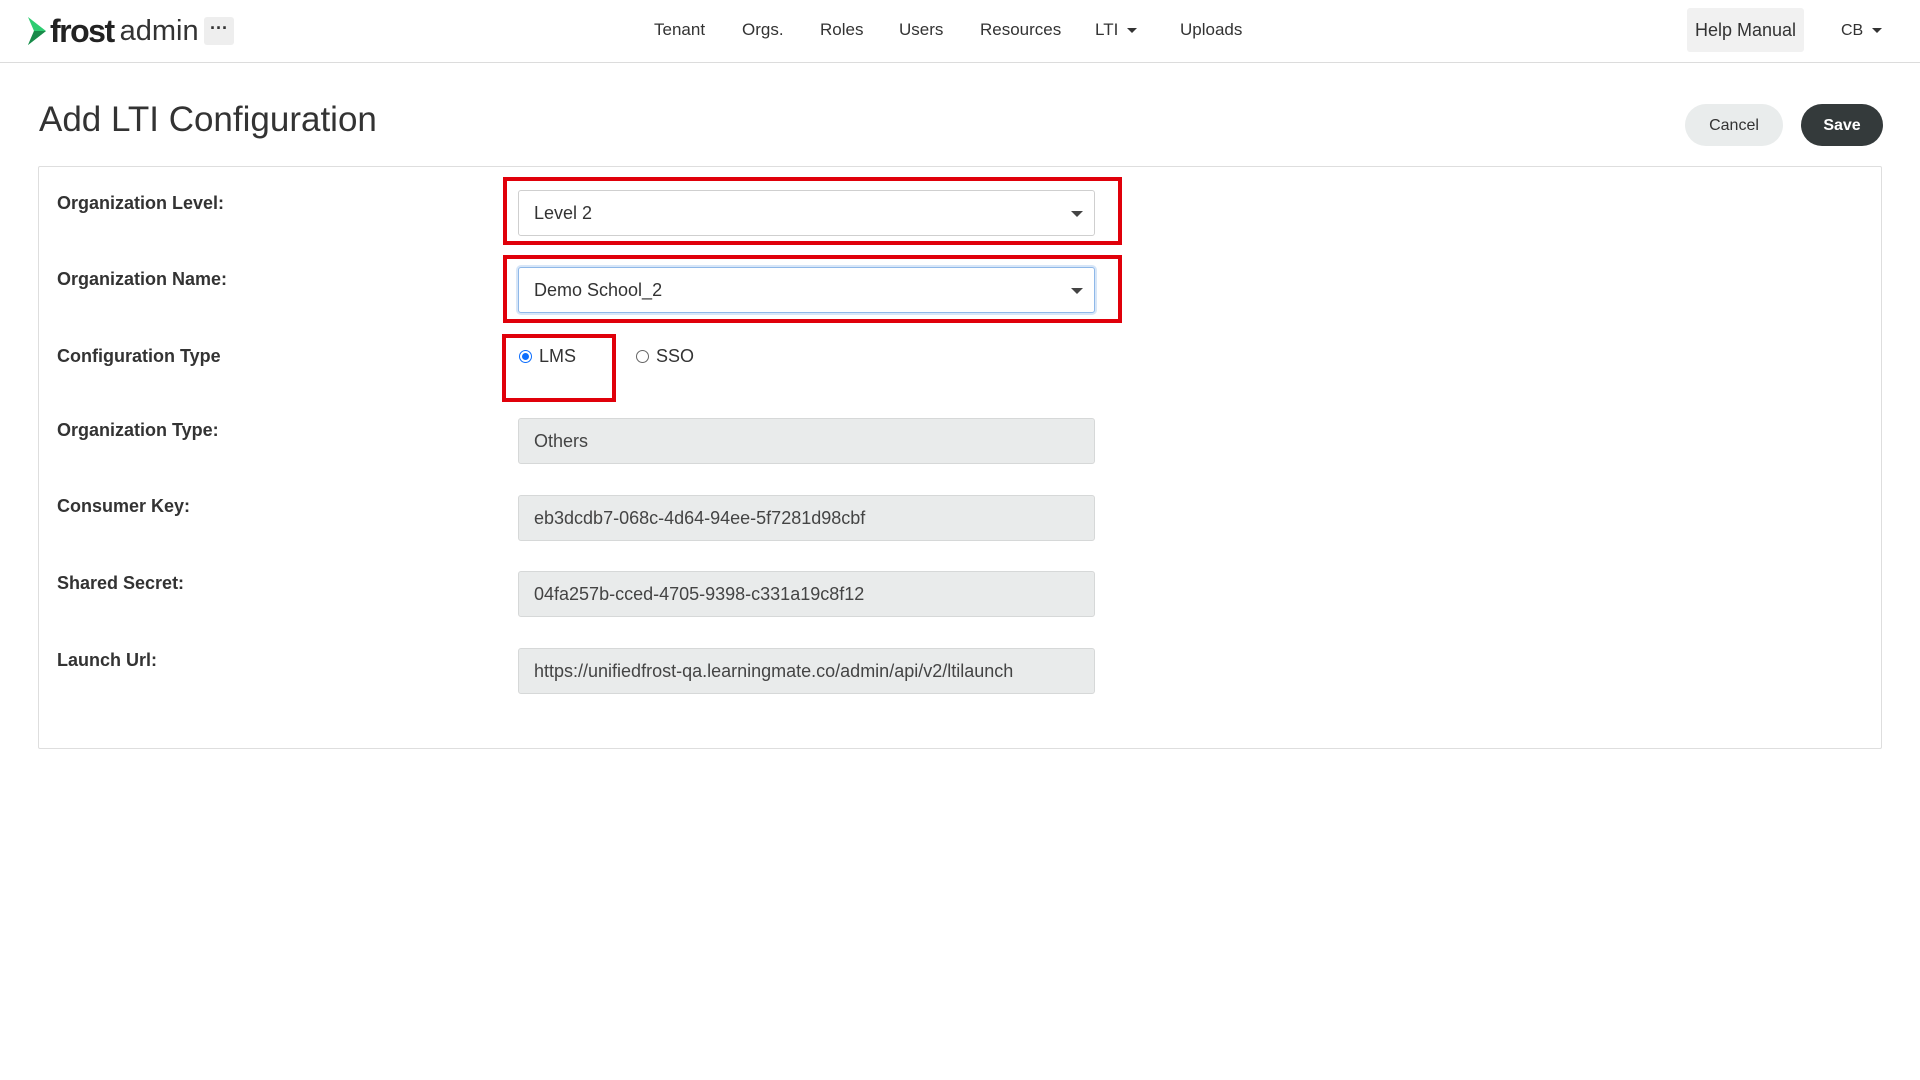 The height and width of the screenshot is (1080, 1920). I want to click on highlight-org-name, so click(812, 289).